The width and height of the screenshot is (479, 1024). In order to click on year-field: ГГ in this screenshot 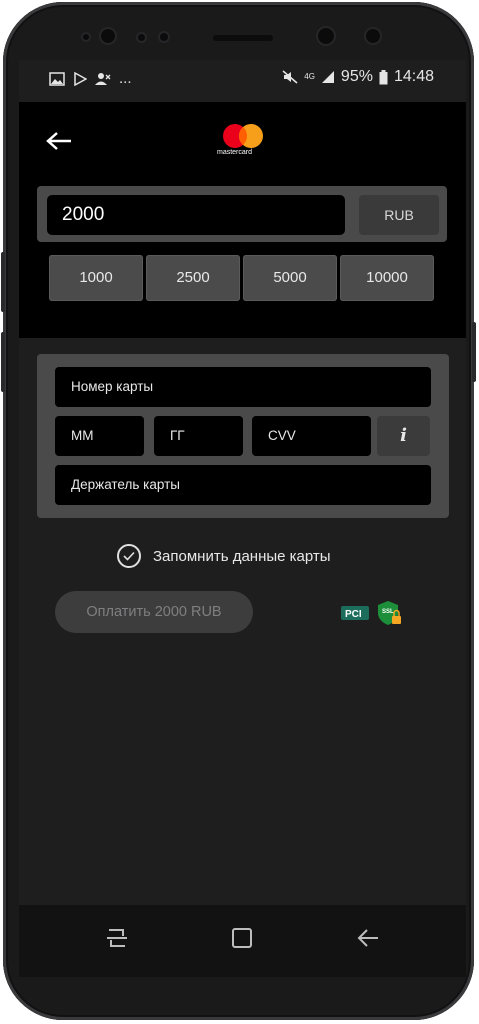, I will do `click(198, 436)`.